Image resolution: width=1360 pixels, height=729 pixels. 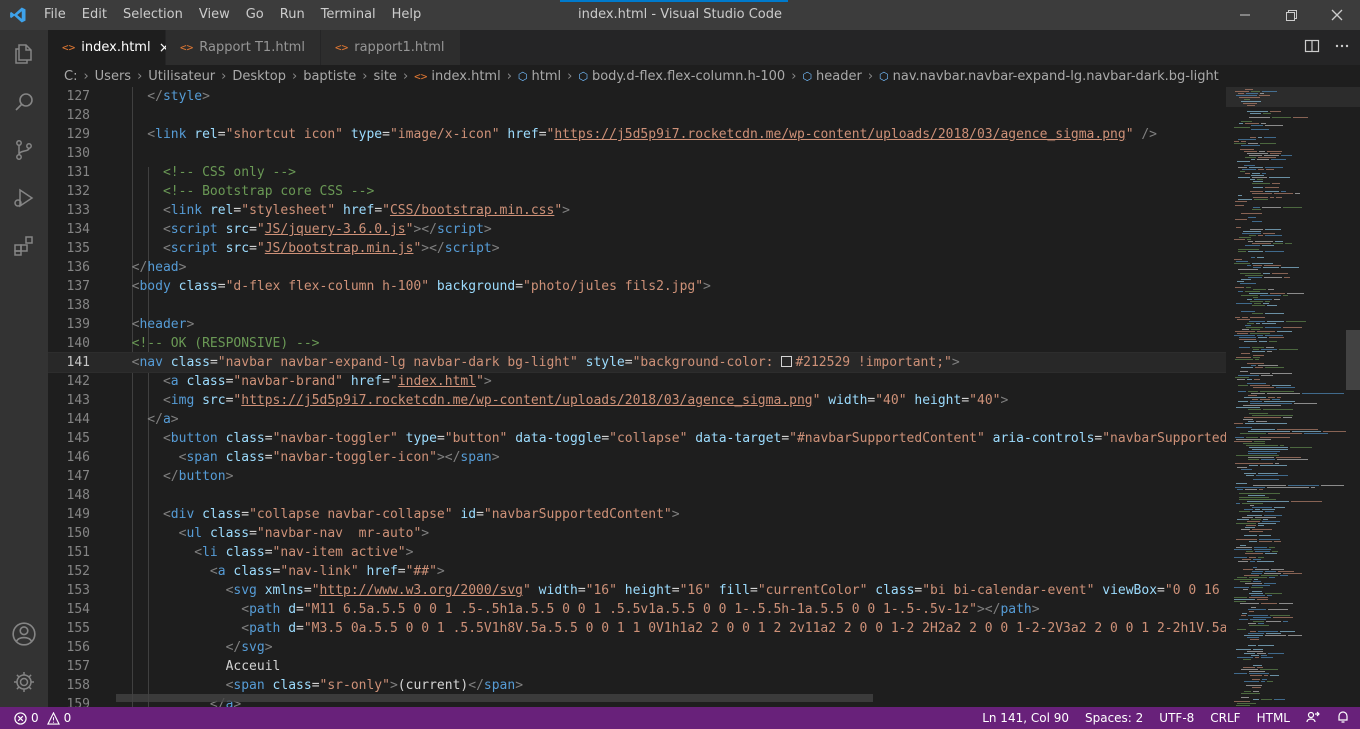 I want to click on code-line: 157 Acceuil, so click(x=637, y=666).